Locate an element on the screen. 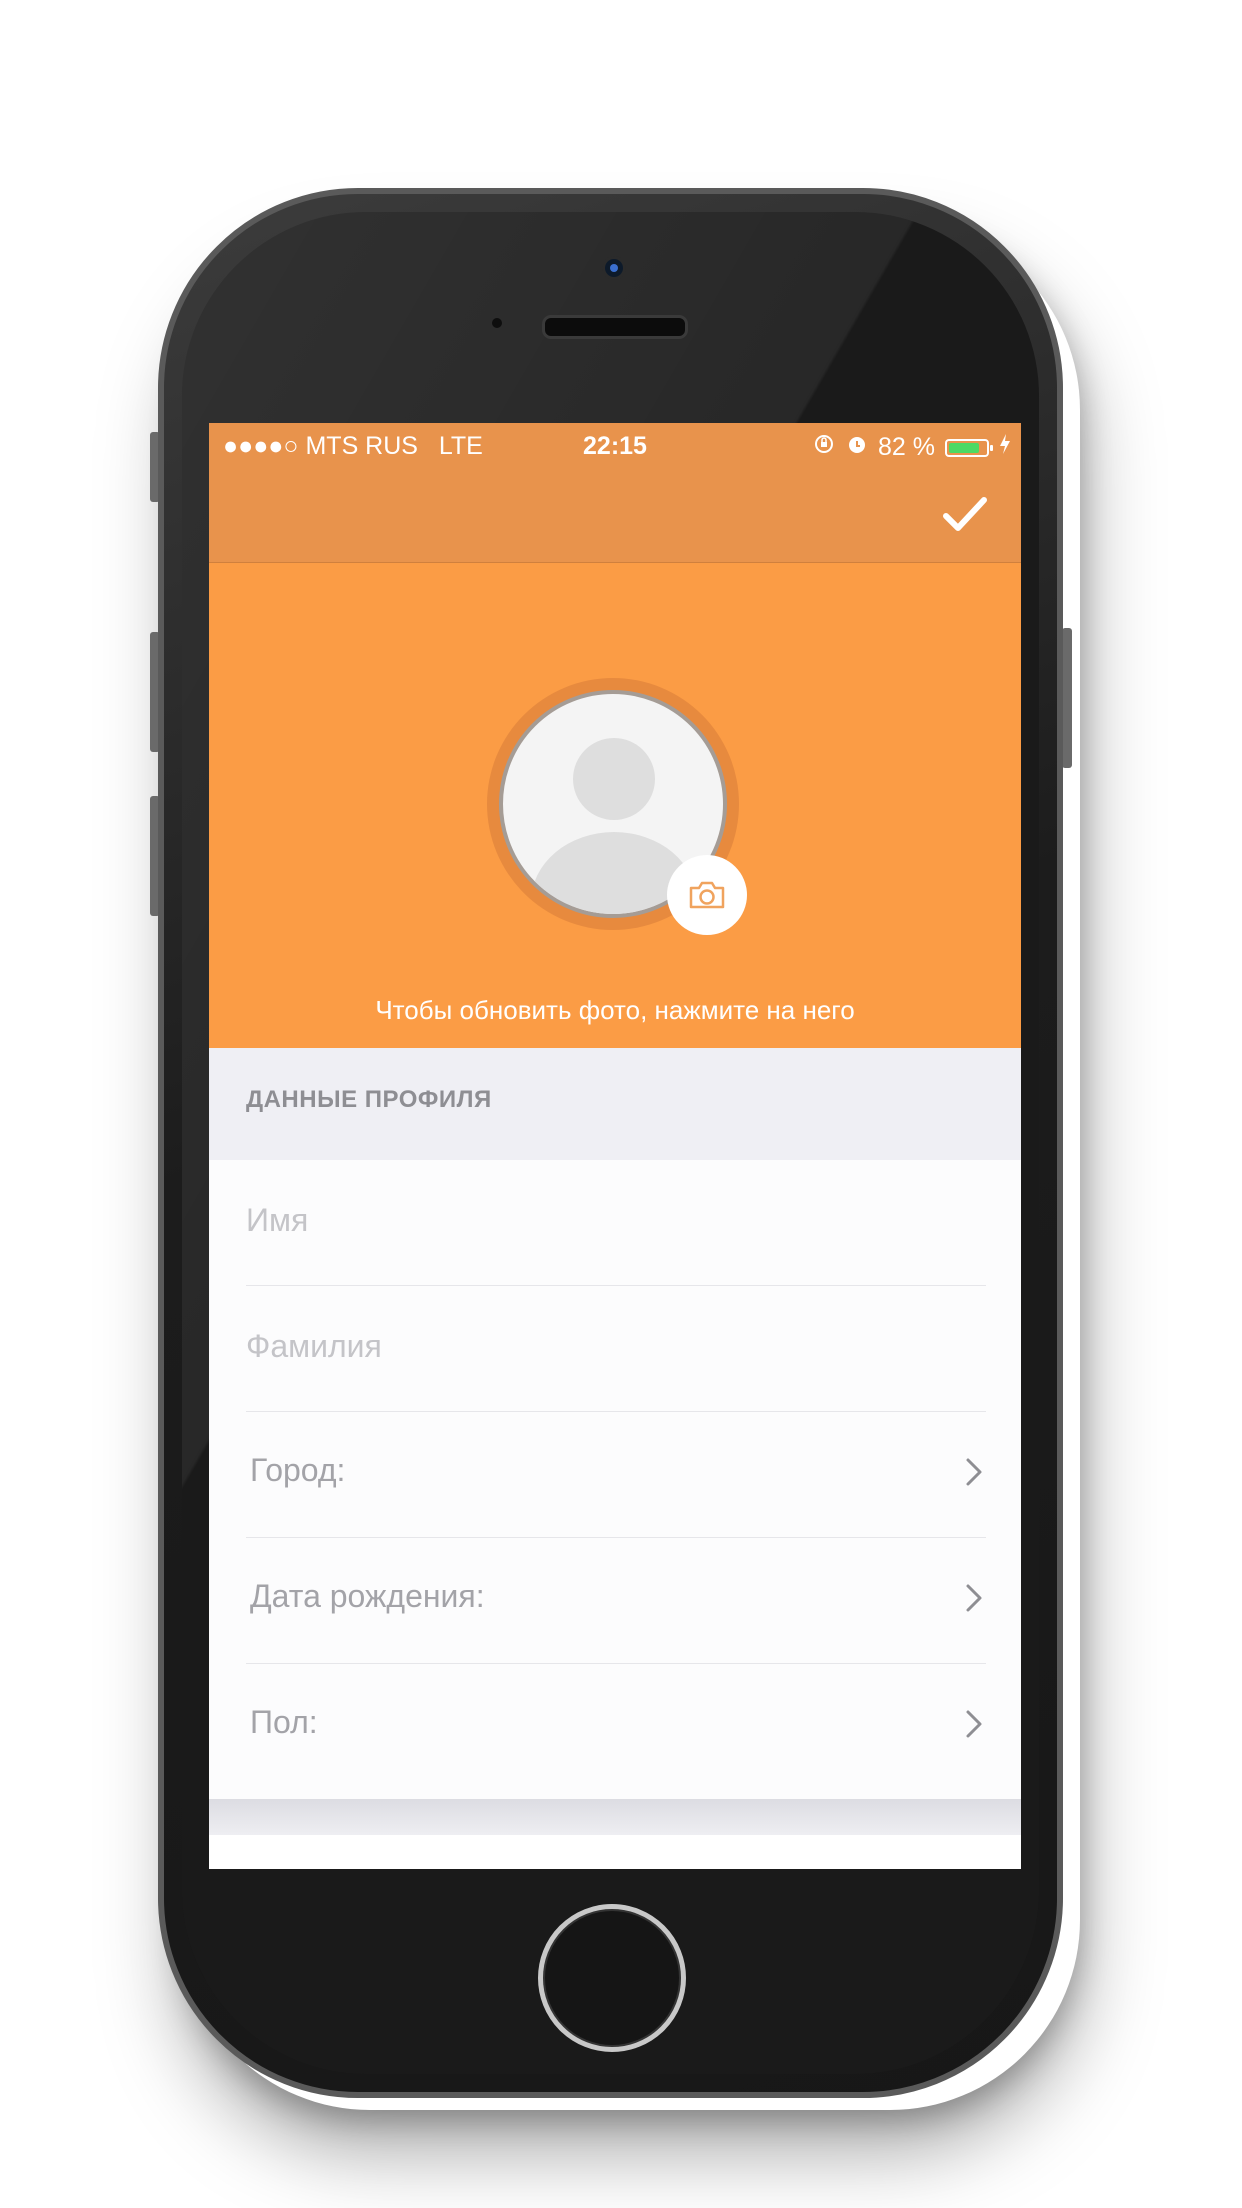 The height and width of the screenshot is (2208, 1242). power-button is located at coordinates (1067, 698).